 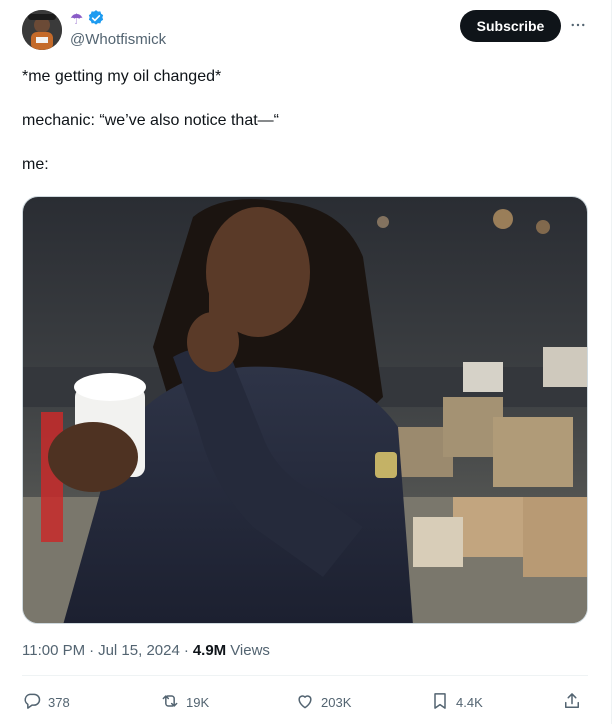 What do you see at coordinates (305, 675) in the screenshot?
I see `divider` at bounding box center [305, 675].